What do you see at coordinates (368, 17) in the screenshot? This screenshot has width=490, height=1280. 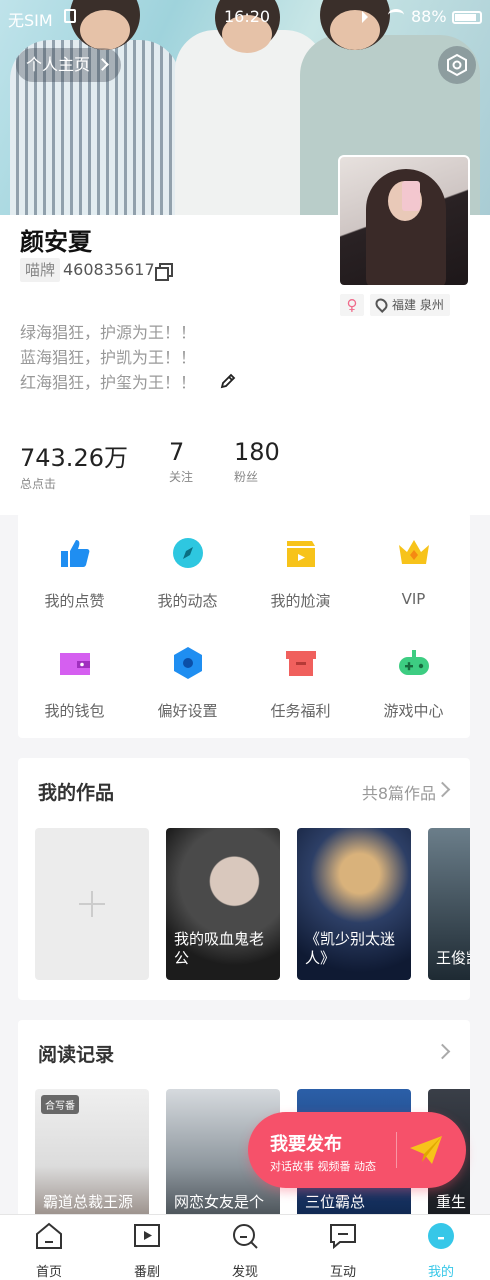 I see `mute-icon` at bounding box center [368, 17].